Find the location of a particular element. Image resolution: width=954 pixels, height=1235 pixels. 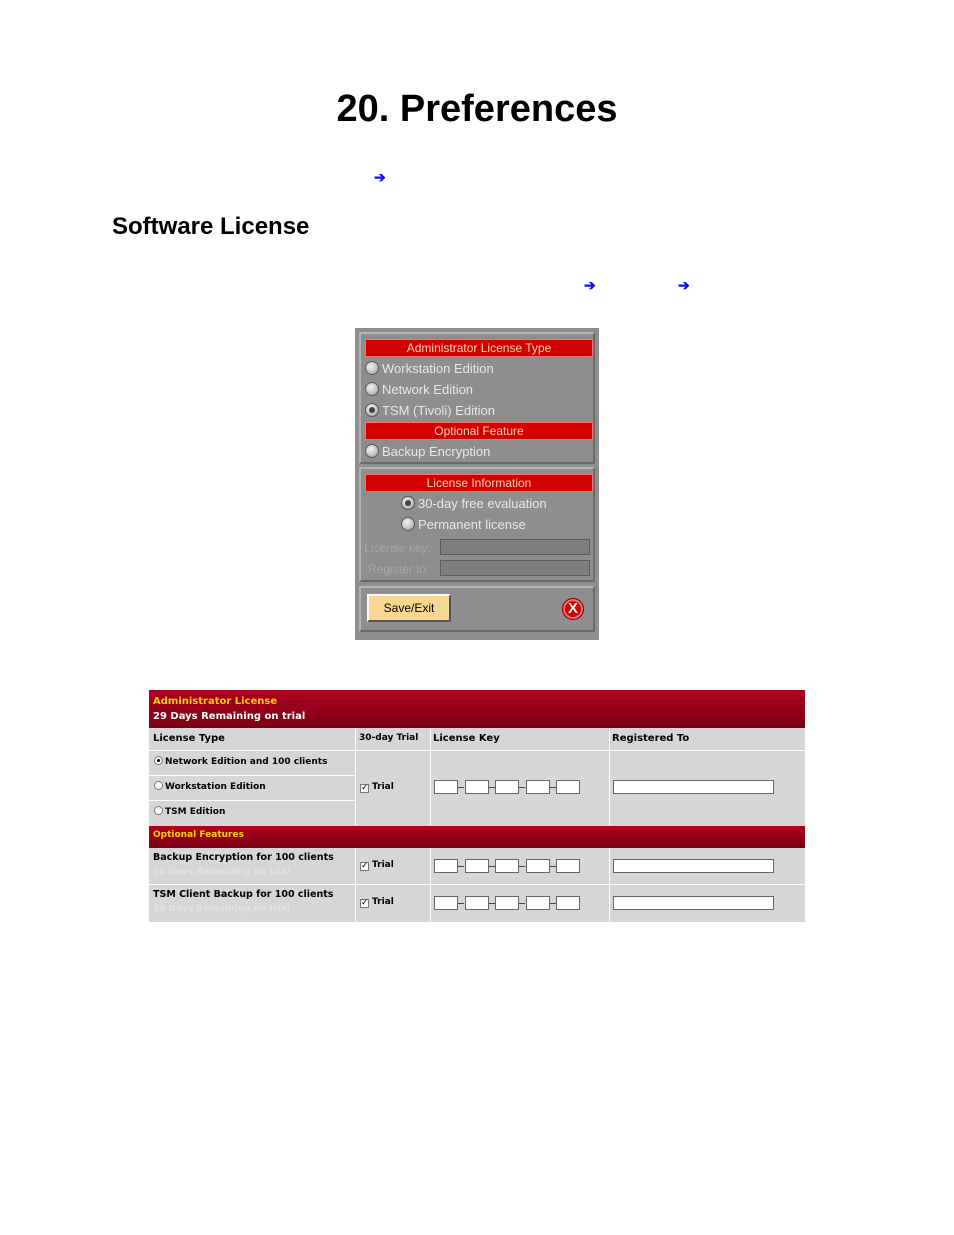

feature-tsm-client-backup-name: TSM Client Backup for 100 clients is located at coordinates (243, 894).